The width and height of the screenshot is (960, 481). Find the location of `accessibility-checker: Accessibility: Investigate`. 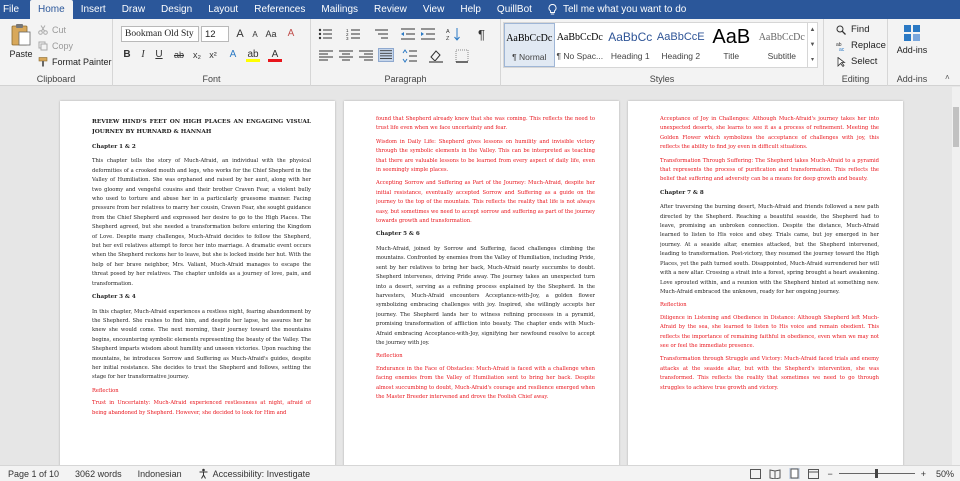

accessibility-checker: Accessibility: Investigate is located at coordinates (254, 473).